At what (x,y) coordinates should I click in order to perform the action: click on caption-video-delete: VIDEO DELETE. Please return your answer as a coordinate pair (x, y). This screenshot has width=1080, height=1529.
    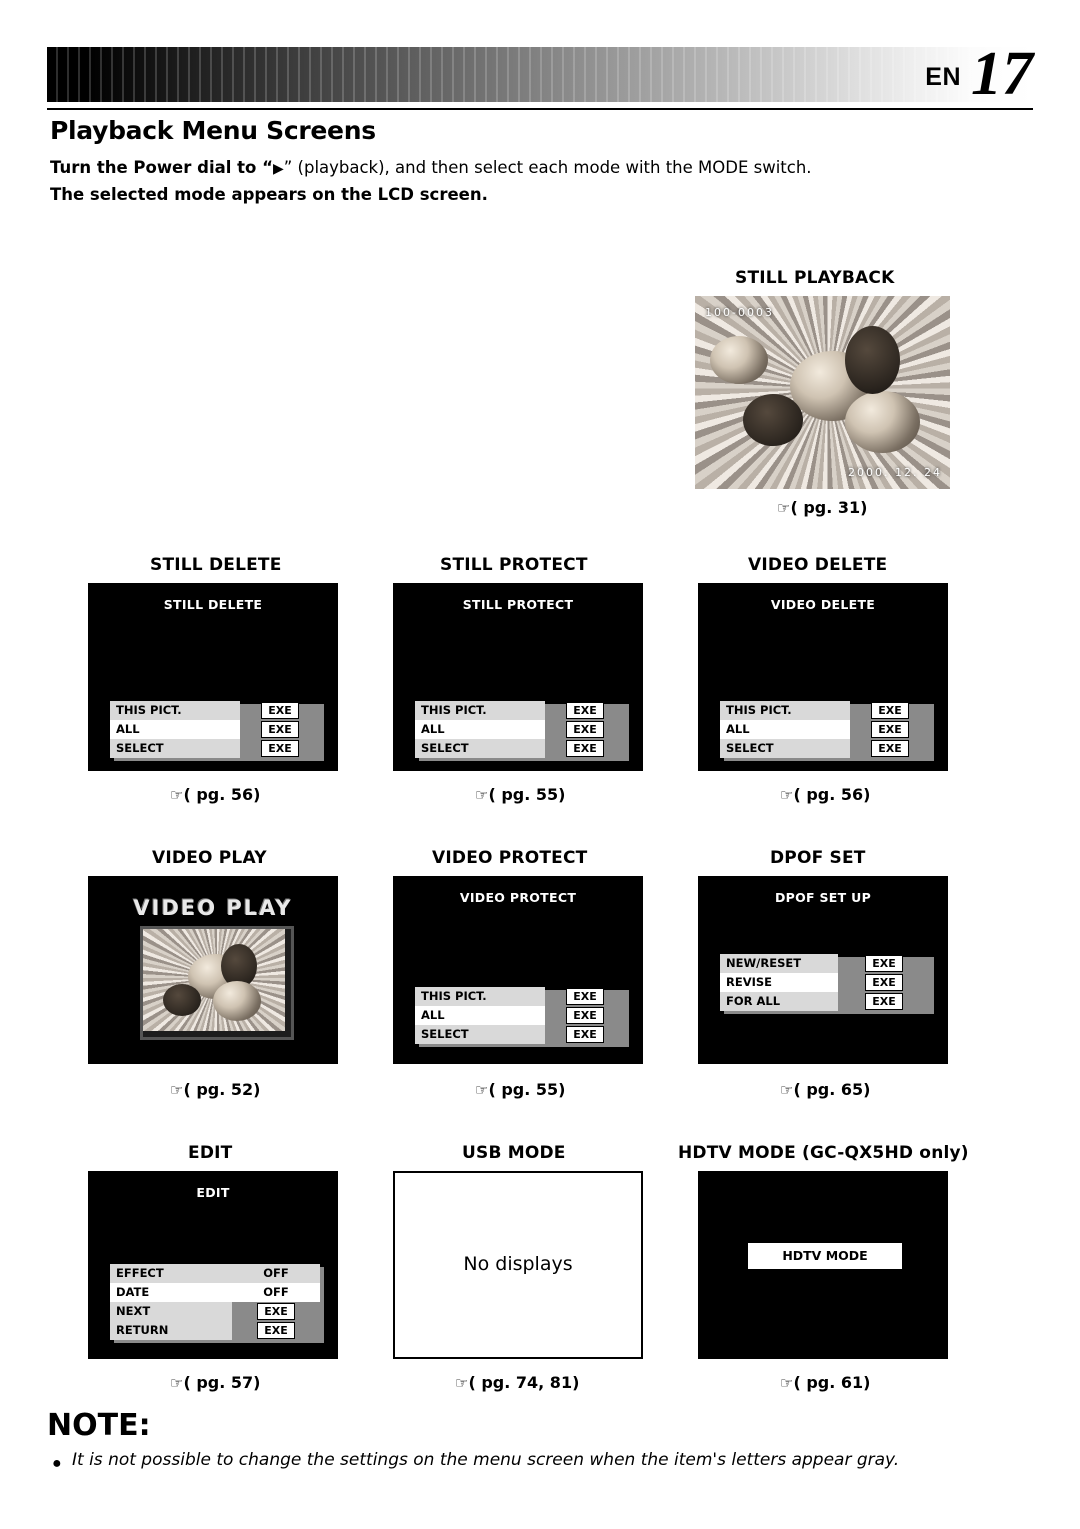
    Looking at the image, I should click on (818, 565).